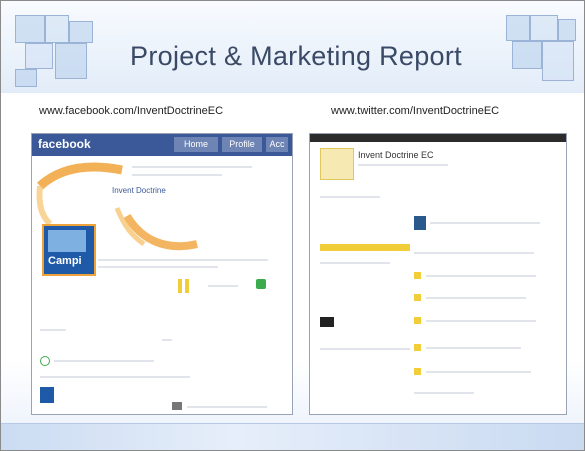 This screenshot has height=451, width=585. Describe the element at coordinates (64, 144) in the screenshot. I see `facebook-logo-text: facebook` at that location.